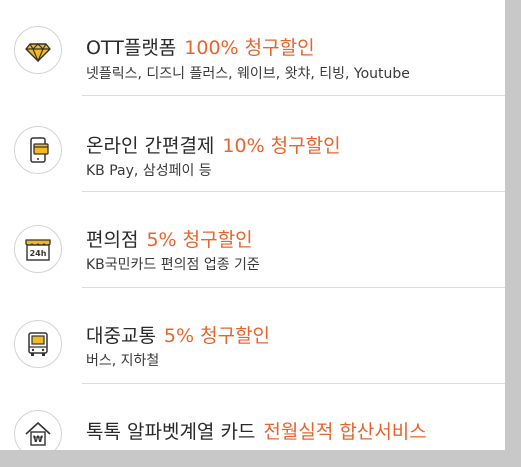 This screenshot has height=467, width=521. Describe the element at coordinates (112, 240) in the screenshot. I see `benefit-title: 편의점` at that location.